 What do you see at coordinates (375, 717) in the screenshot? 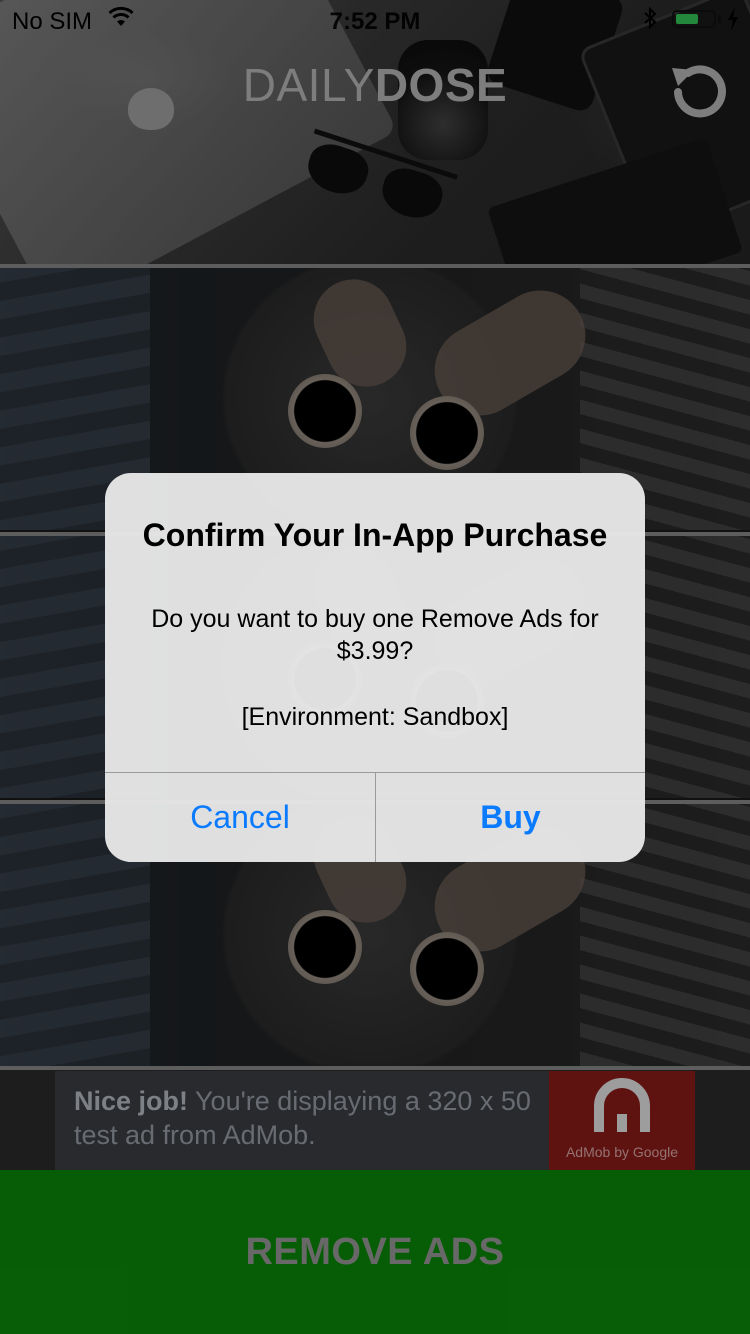
I see `alert-environment: [Environment: Sandbox]` at bounding box center [375, 717].